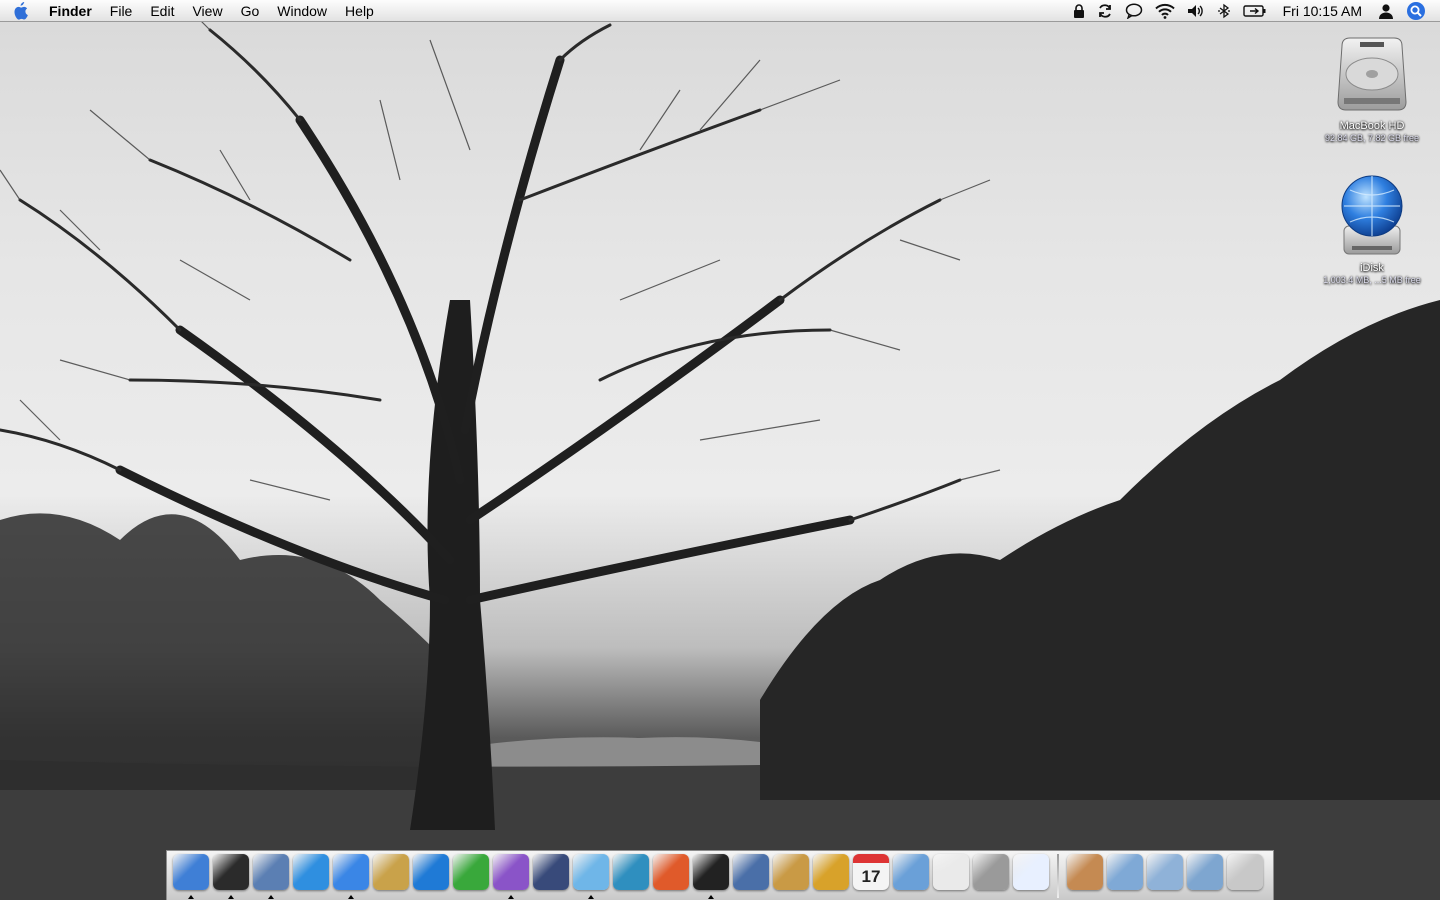  What do you see at coordinates (991, 872) in the screenshot?
I see `calculator-icon` at bounding box center [991, 872].